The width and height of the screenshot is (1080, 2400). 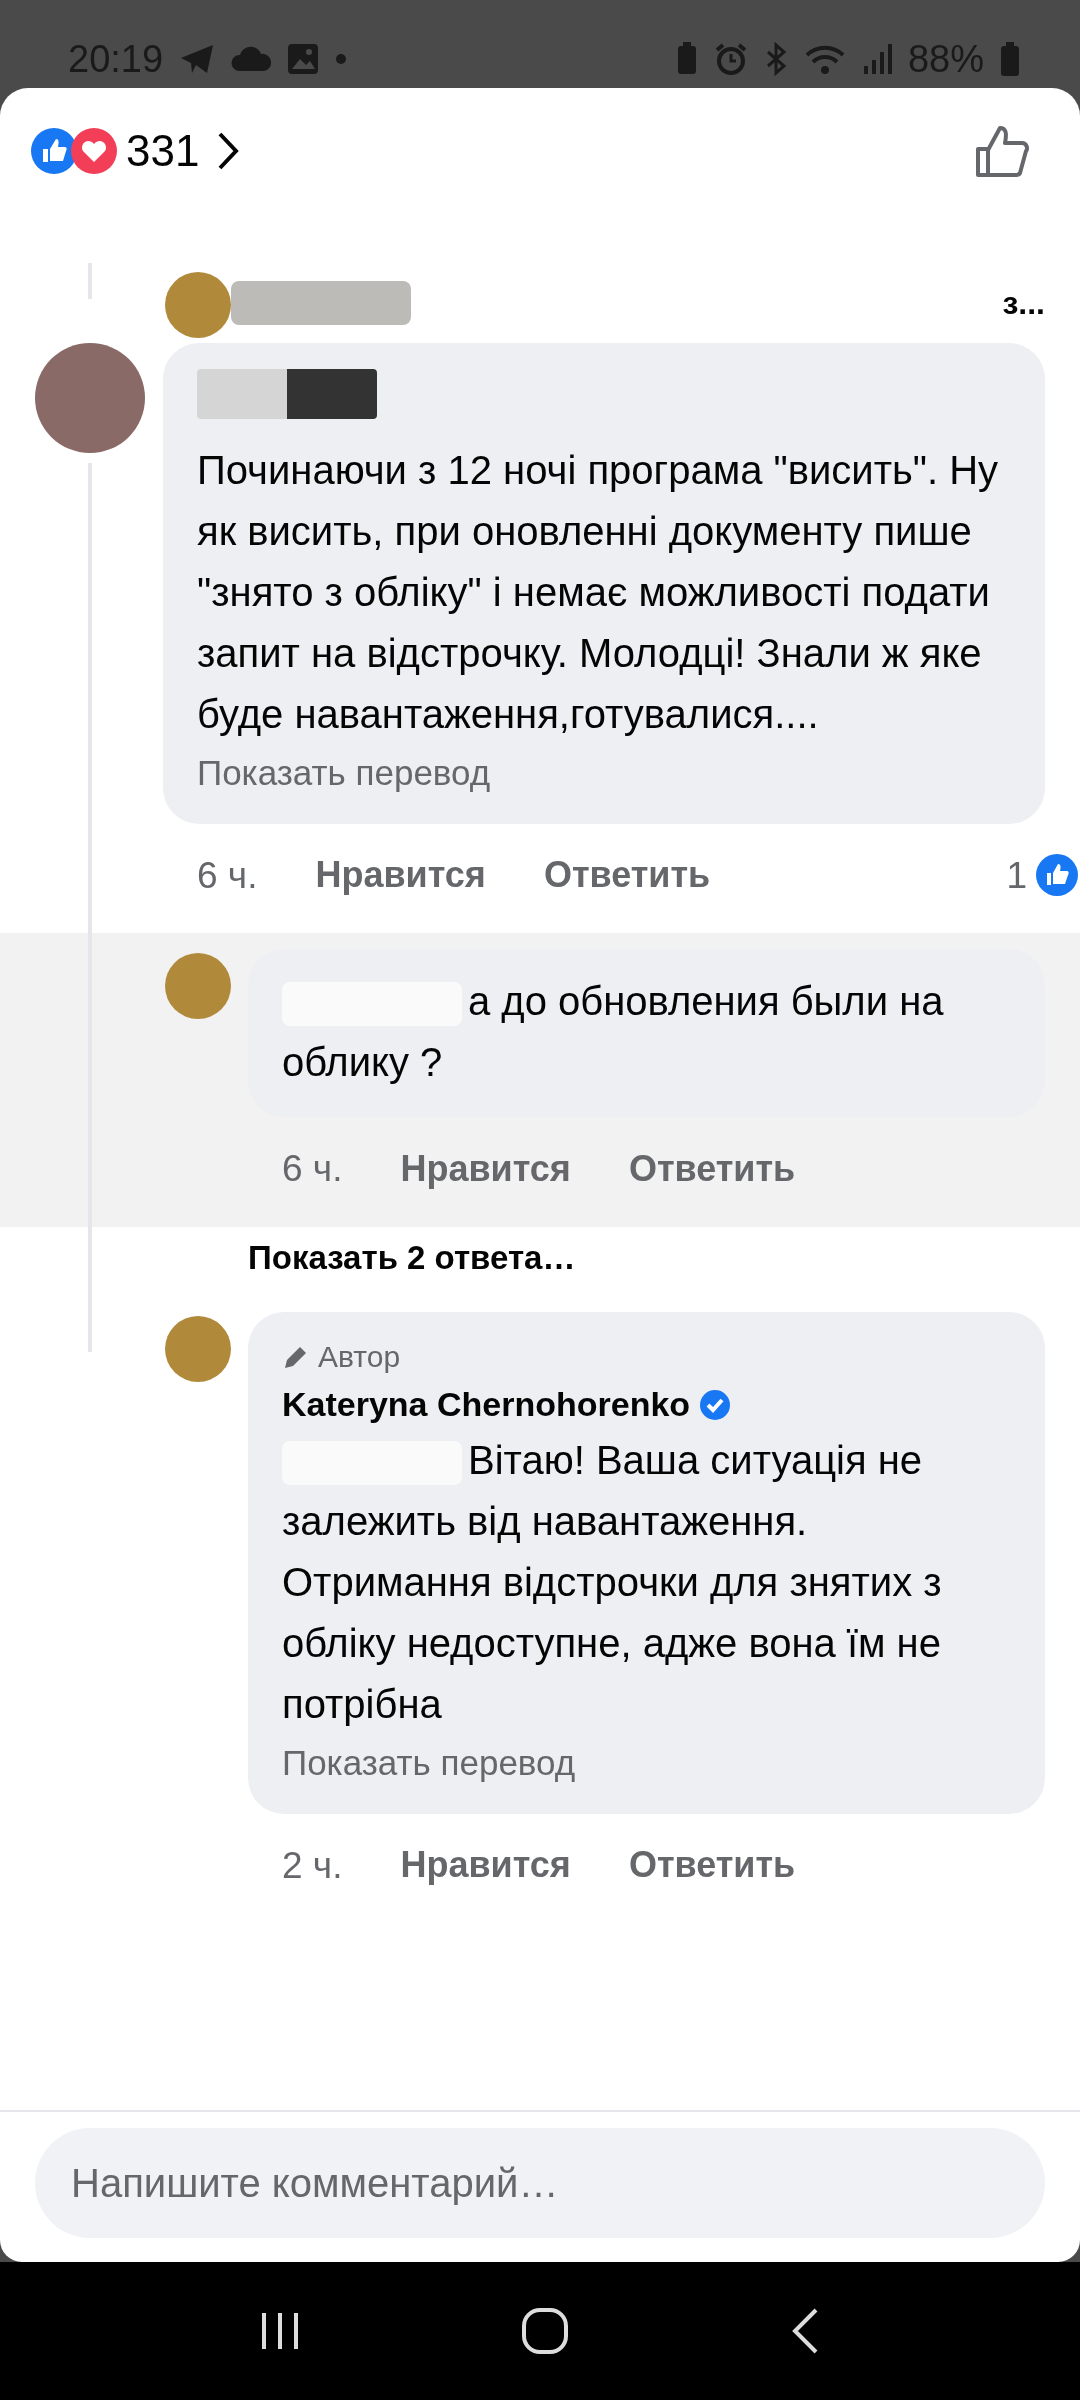 What do you see at coordinates (1016, 875) in the screenshot?
I see `like-count: 1` at bounding box center [1016, 875].